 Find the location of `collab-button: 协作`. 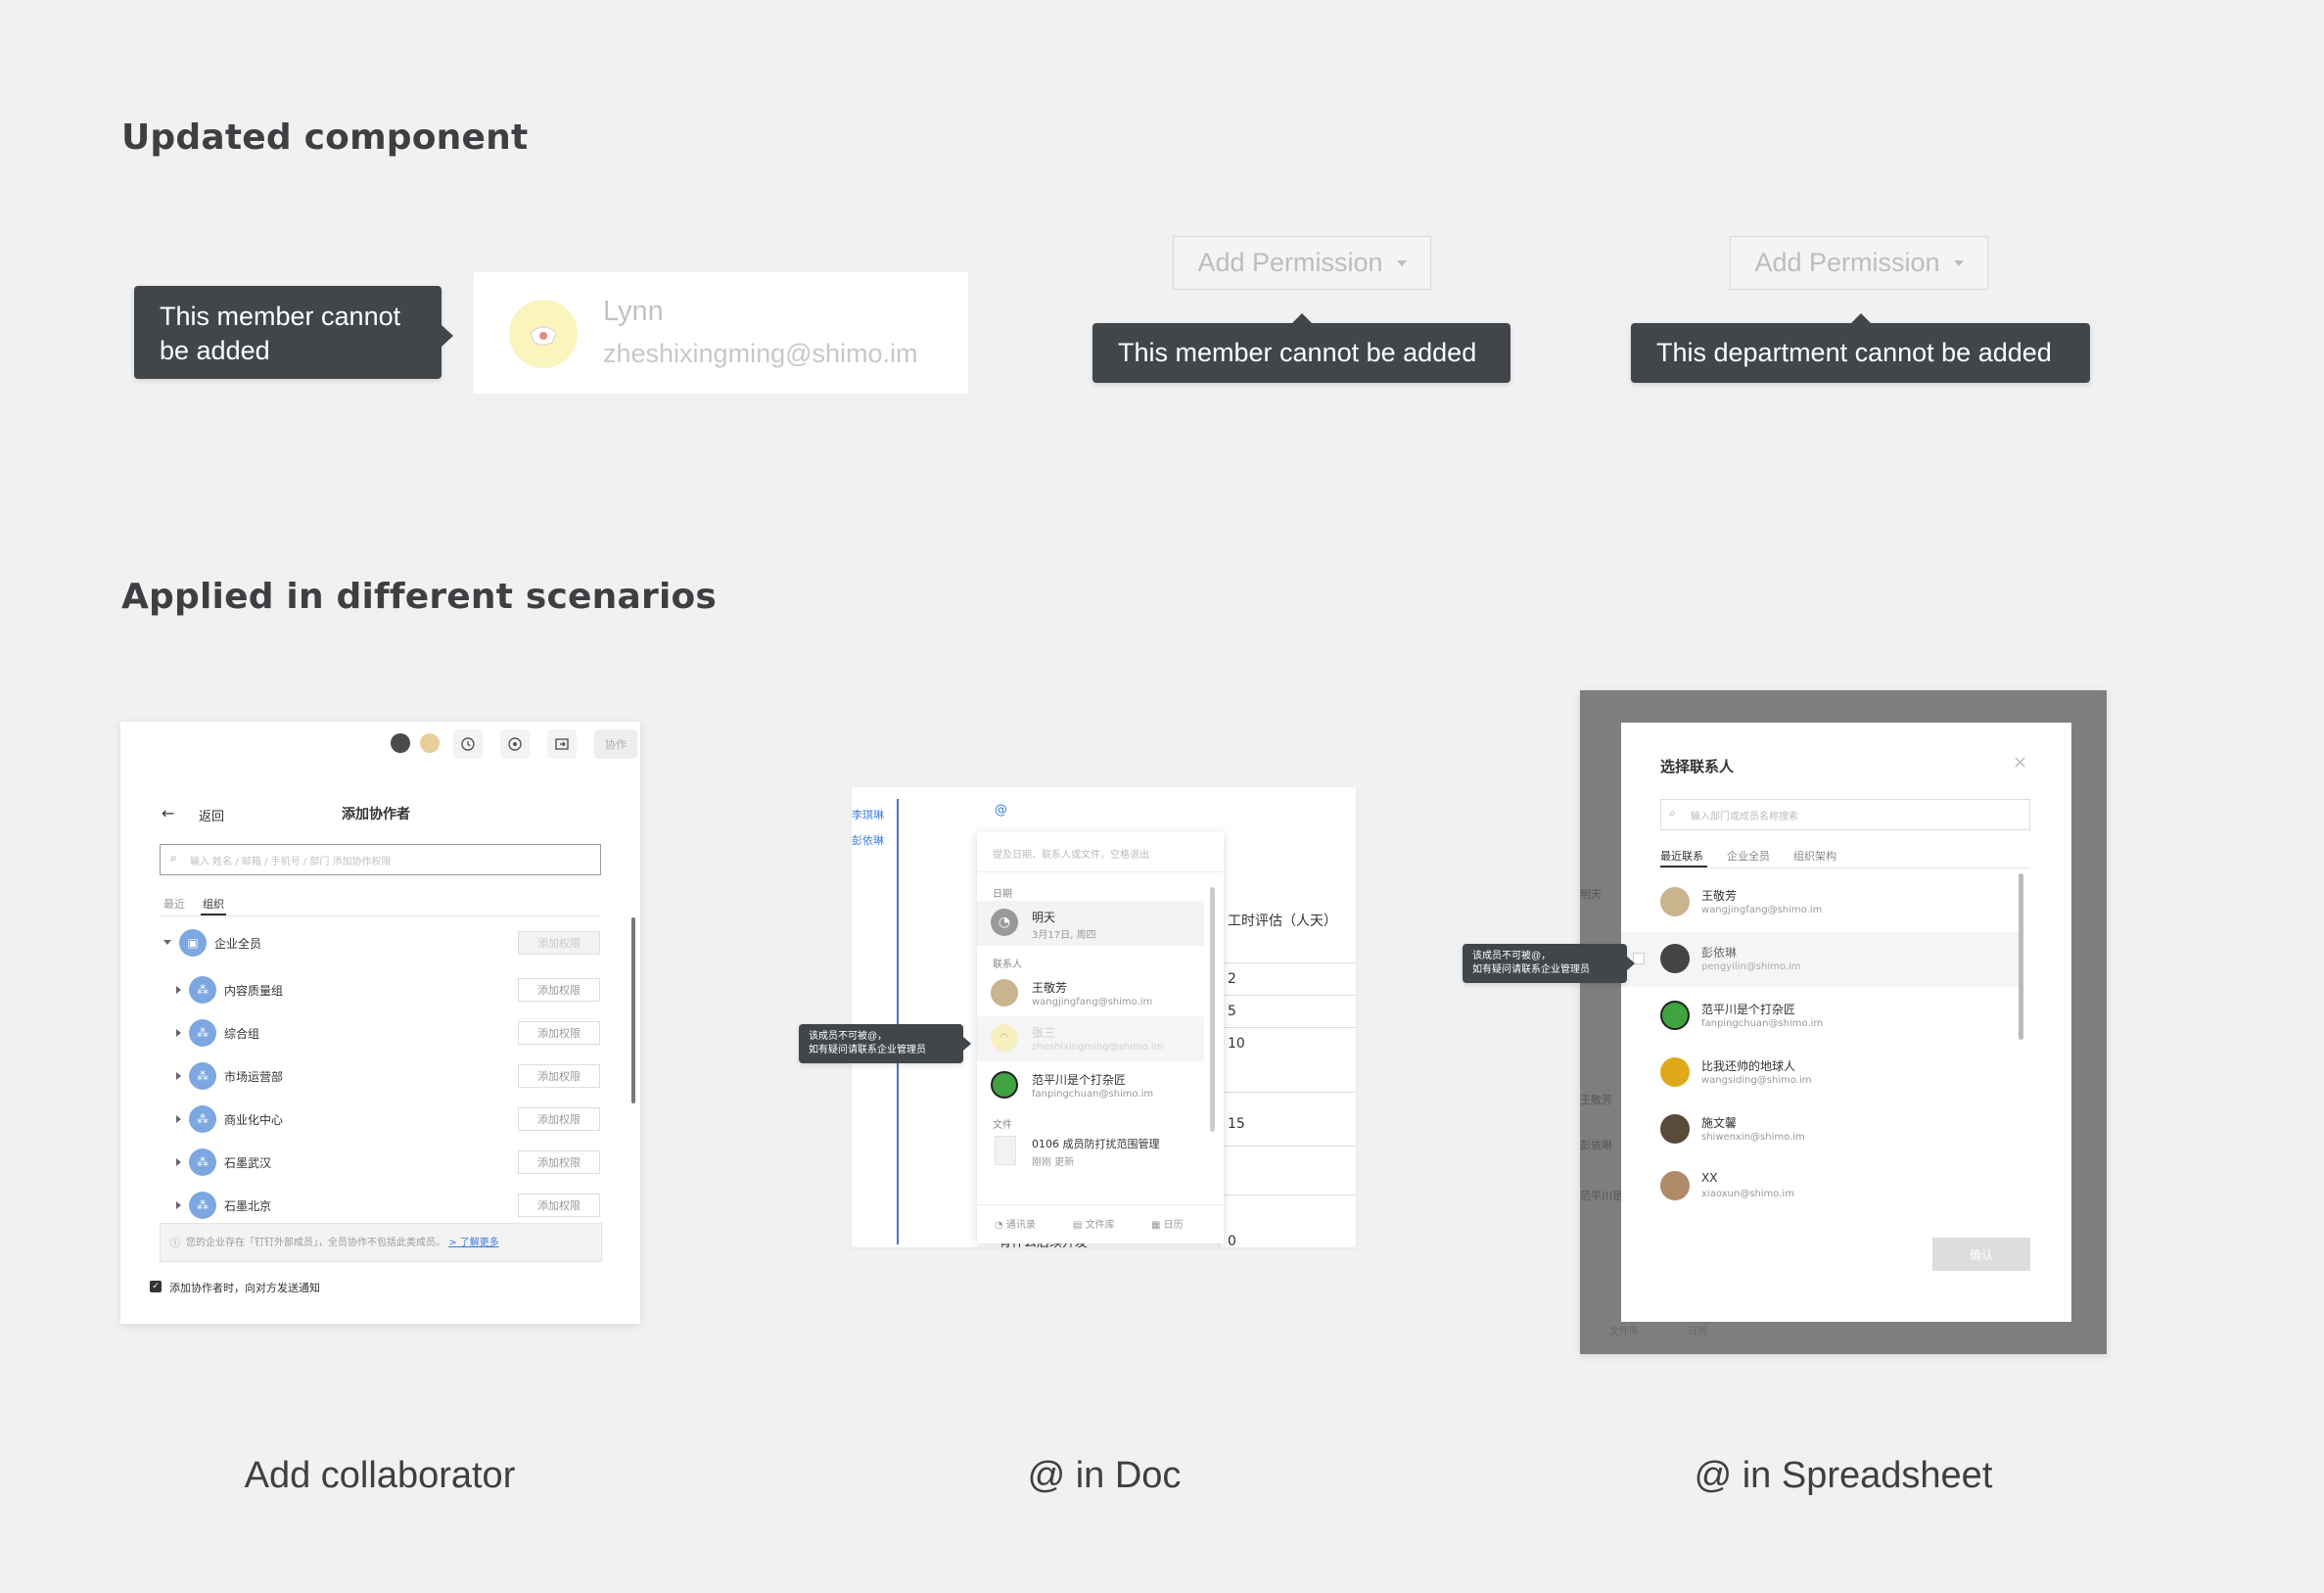

collab-button: 协作 is located at coordinates (615, 744).